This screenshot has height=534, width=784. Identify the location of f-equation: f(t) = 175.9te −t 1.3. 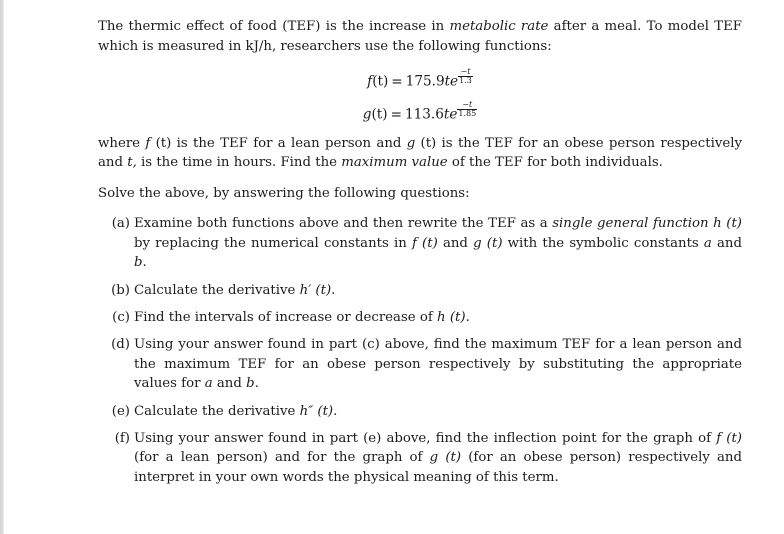
(420, 79).